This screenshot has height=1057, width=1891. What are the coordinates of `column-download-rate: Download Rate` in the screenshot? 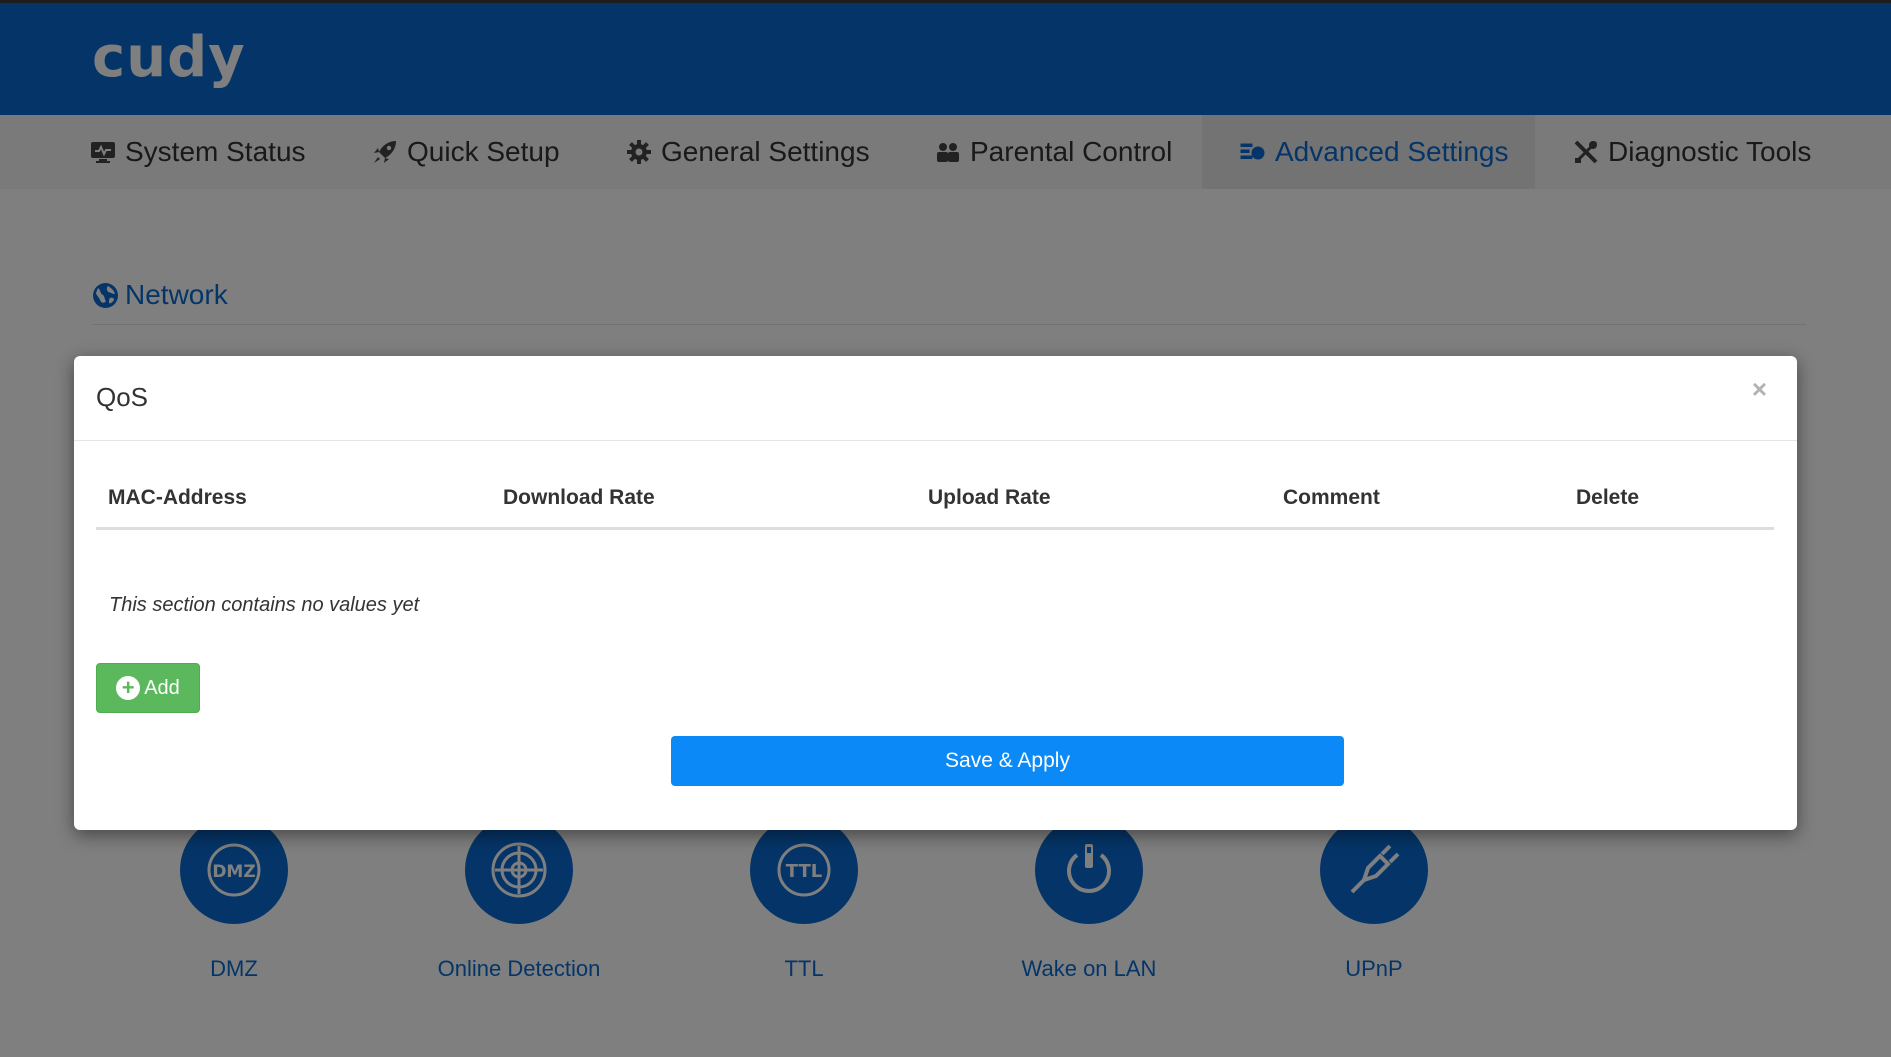 It's located at (579, 497).